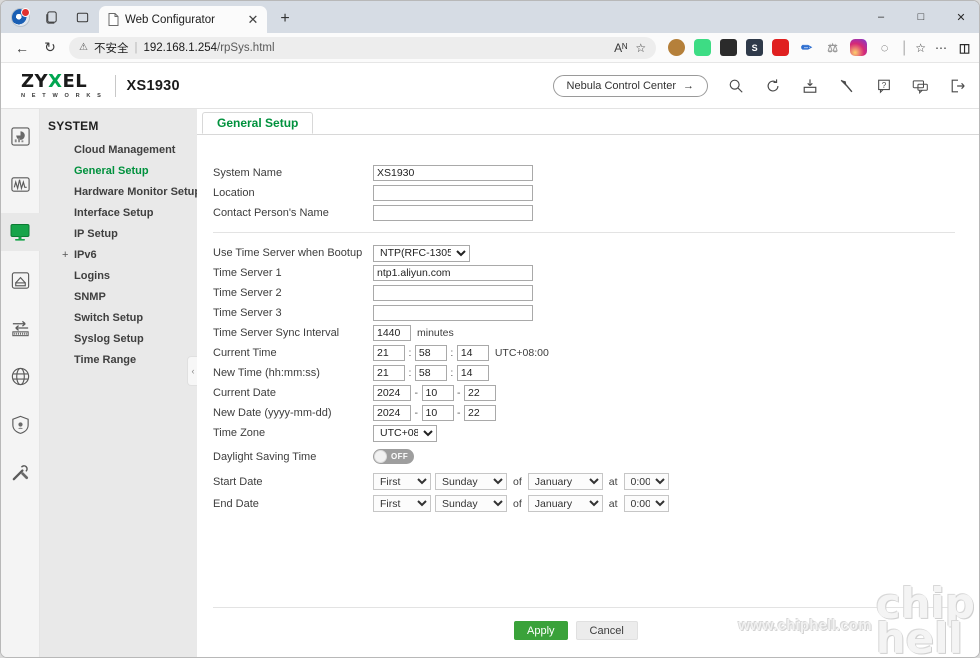  I want to click on location-input, so click(453, 193).